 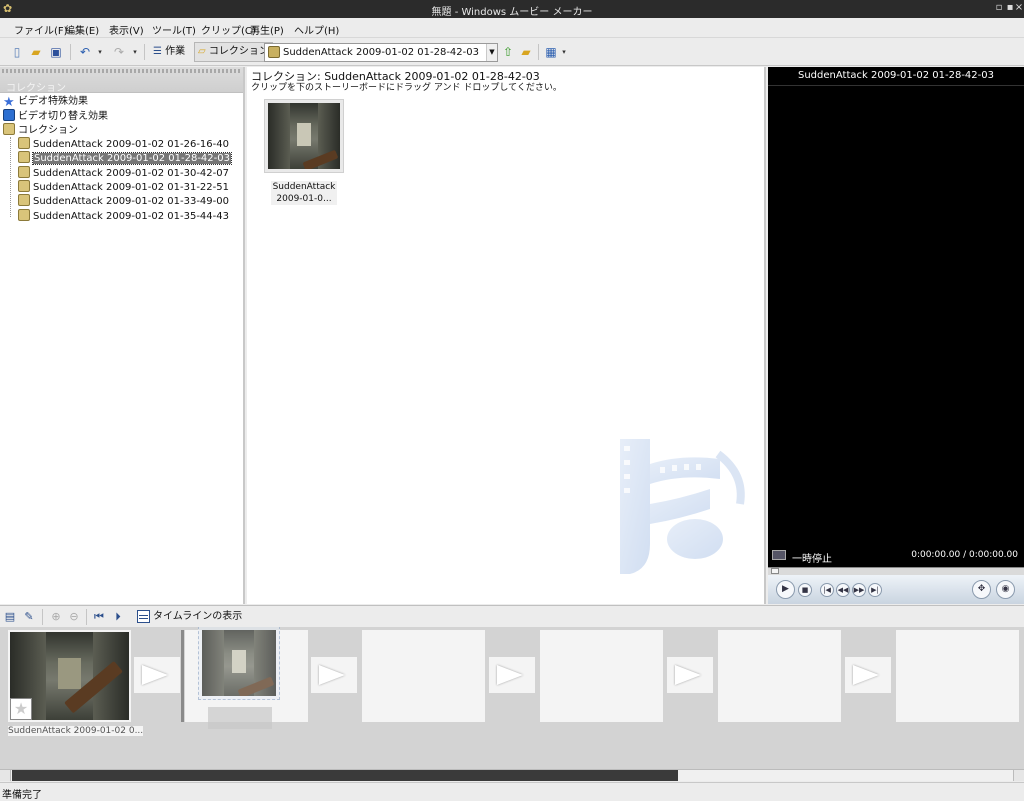 I want to click on main-toolbar: ▯ ▰ ▣ ↶ ▾ ↷ ▾ ☰ 作業 ▱ コレクション ⇧ ▰ ▦ ▾, so click(x=512, y=52).